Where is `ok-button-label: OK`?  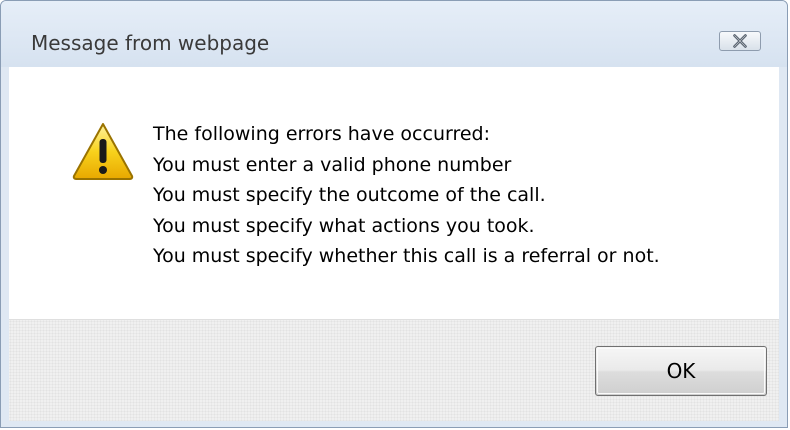 ok-button-label: OK is located at coordinates (681, 371).